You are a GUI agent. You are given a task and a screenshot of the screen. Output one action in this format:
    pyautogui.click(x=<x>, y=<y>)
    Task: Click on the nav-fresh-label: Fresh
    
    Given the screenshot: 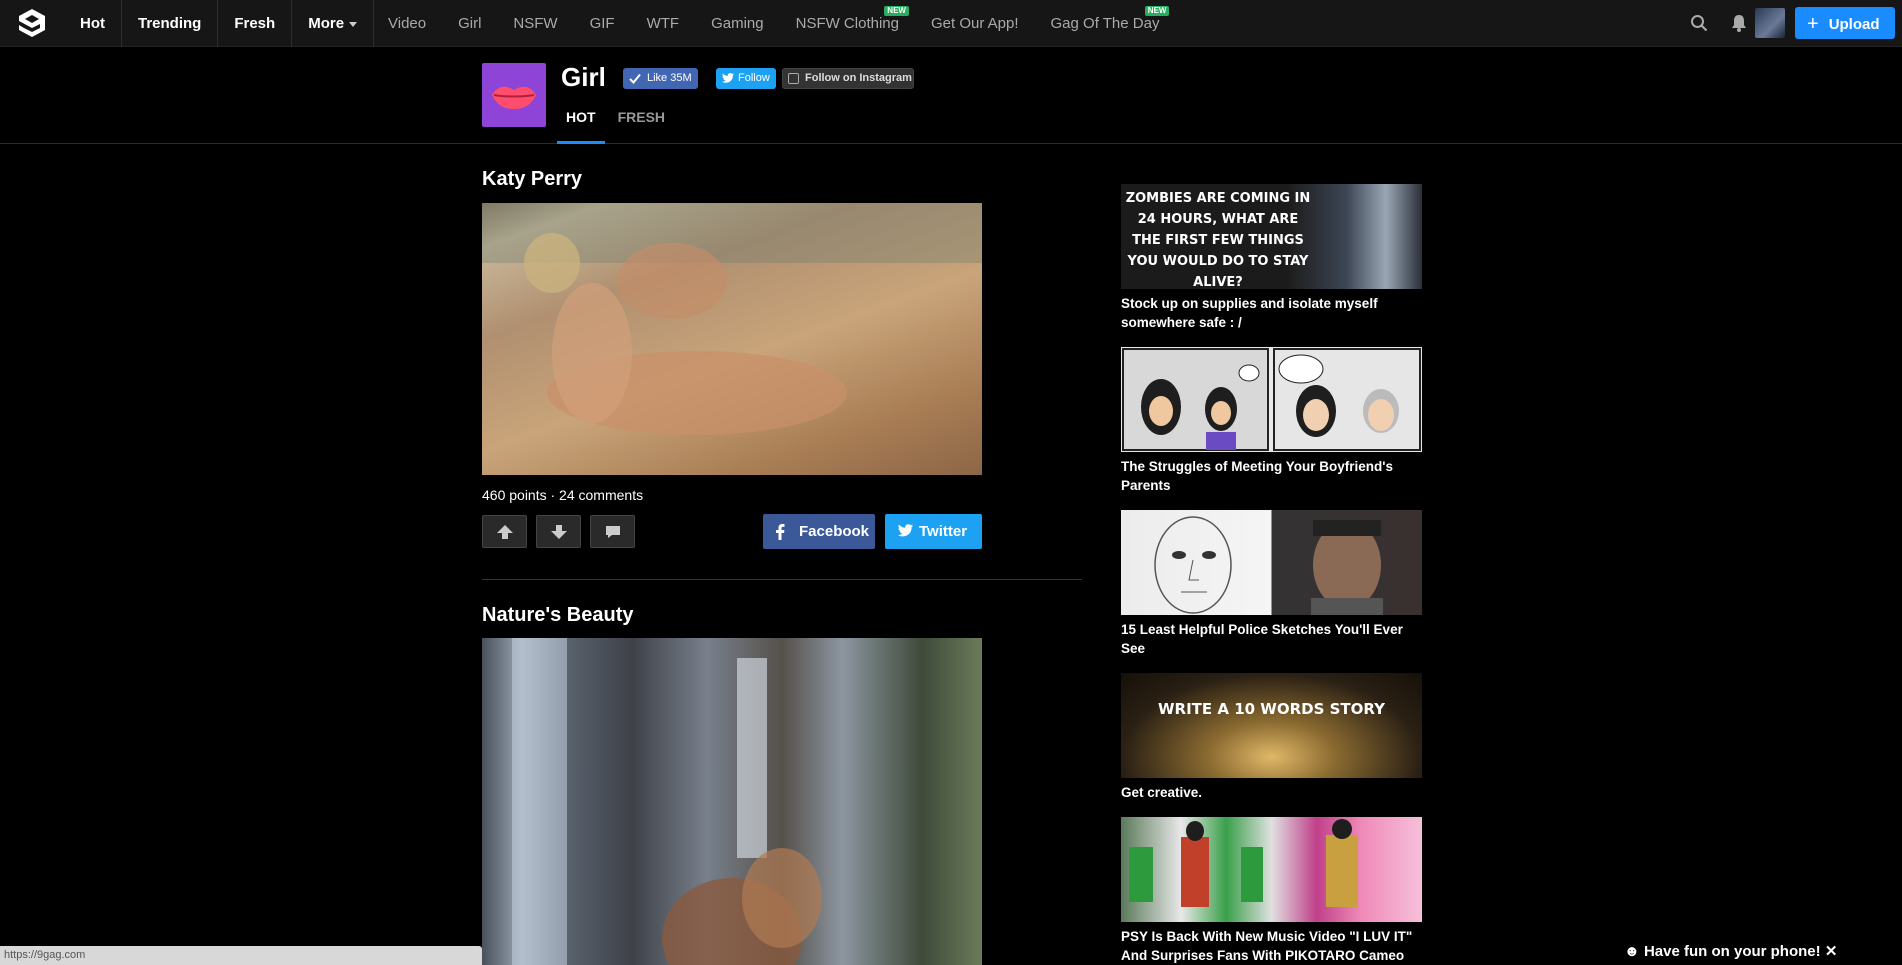 What is the action you would take?
    pyautogui.click(x=255, y=23)
    